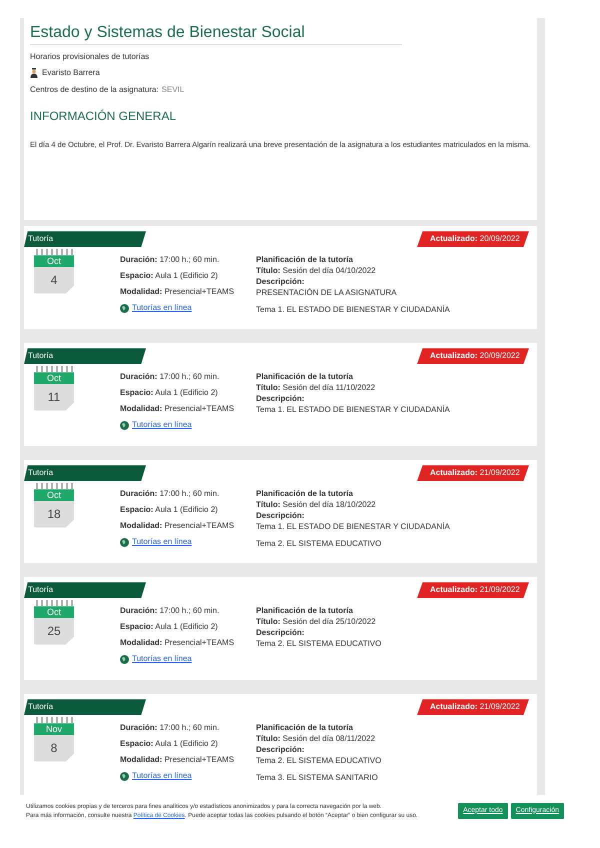 The image size is (600, 848). Describe the element at coordinates (316, 388) in the screenshot. I see `session-title: Título: Sesión del día 11/10/2022` at that location.